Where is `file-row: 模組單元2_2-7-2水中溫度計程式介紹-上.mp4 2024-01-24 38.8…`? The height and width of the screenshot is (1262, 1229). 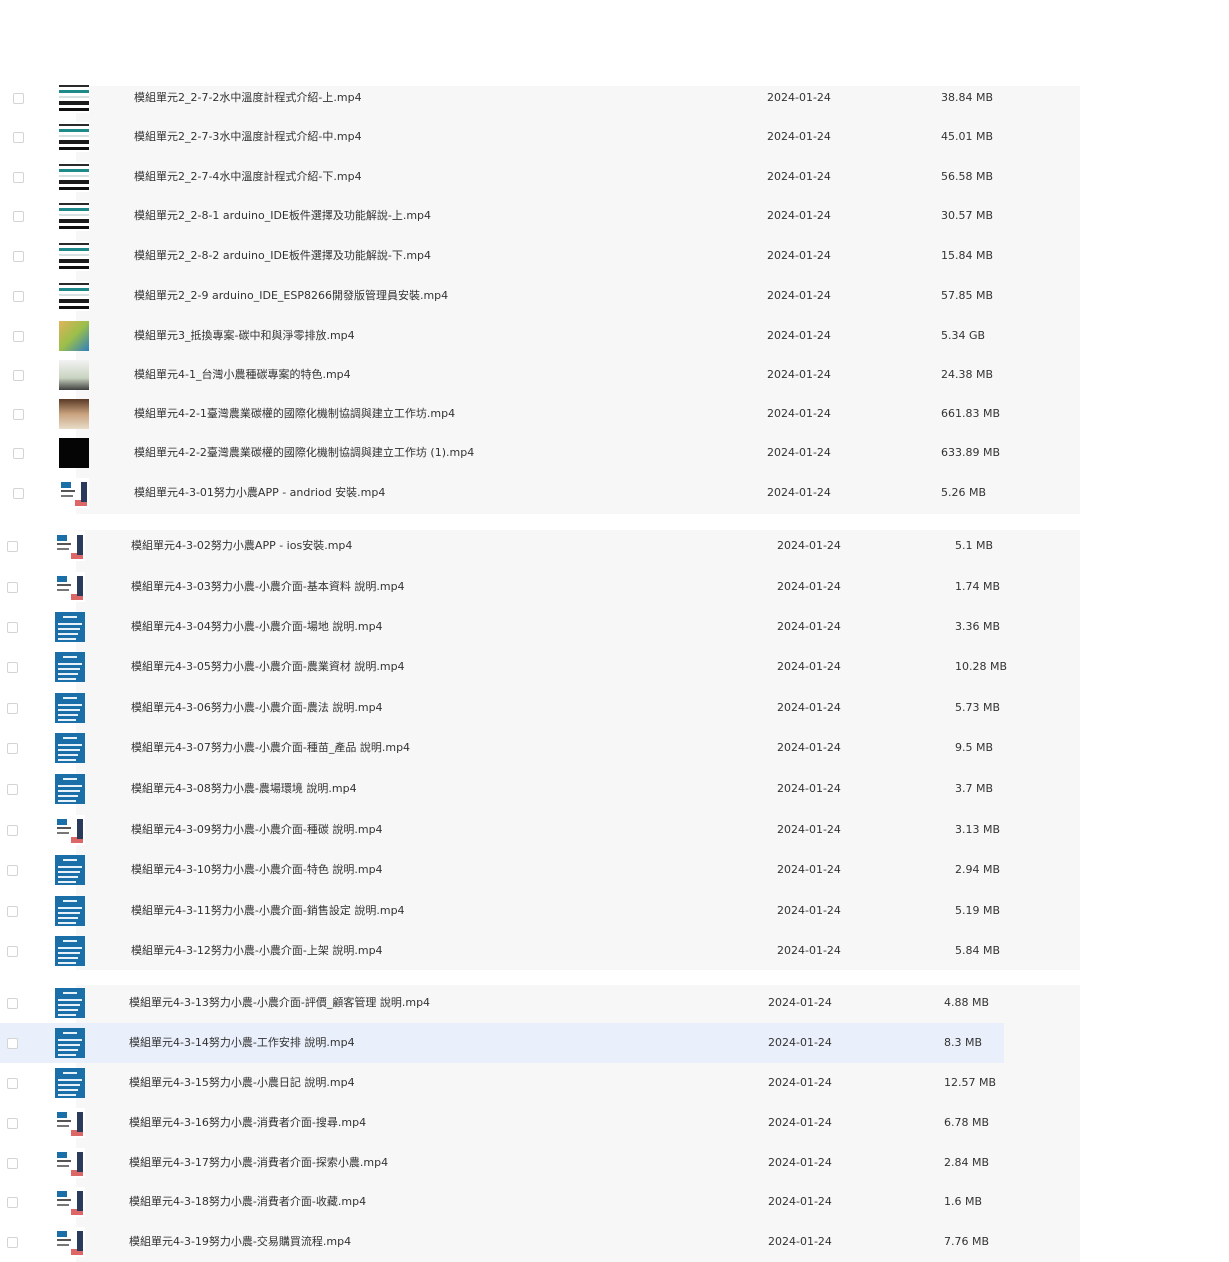 file-row: 模組單元2_2-7-2水中溫度計程式介紹-上.mp4 2024-01-24 38.8… is located at coordinates (502, 98).